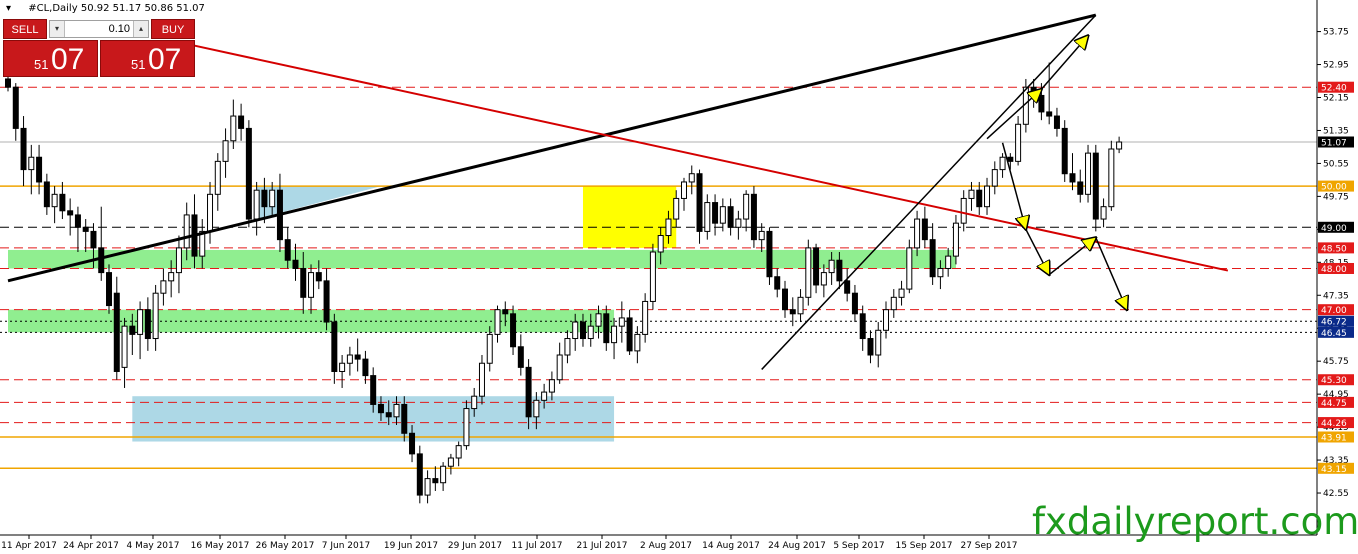  What do you see at coordinates (1056, 173) in the screenshot?
I see `arrow-layer` at bounding box center [1056, 173].